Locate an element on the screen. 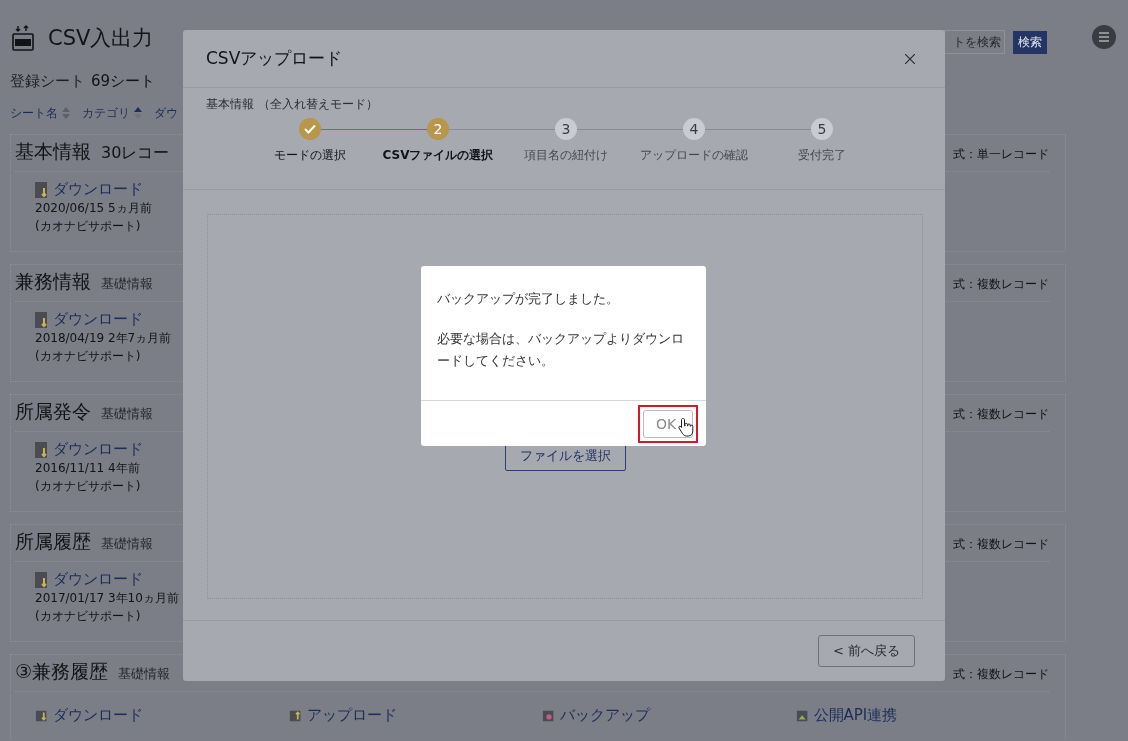 This screenshot has width=1128, height=741. record-format: 式：単一レコード is located at coordinates (1001, 154).